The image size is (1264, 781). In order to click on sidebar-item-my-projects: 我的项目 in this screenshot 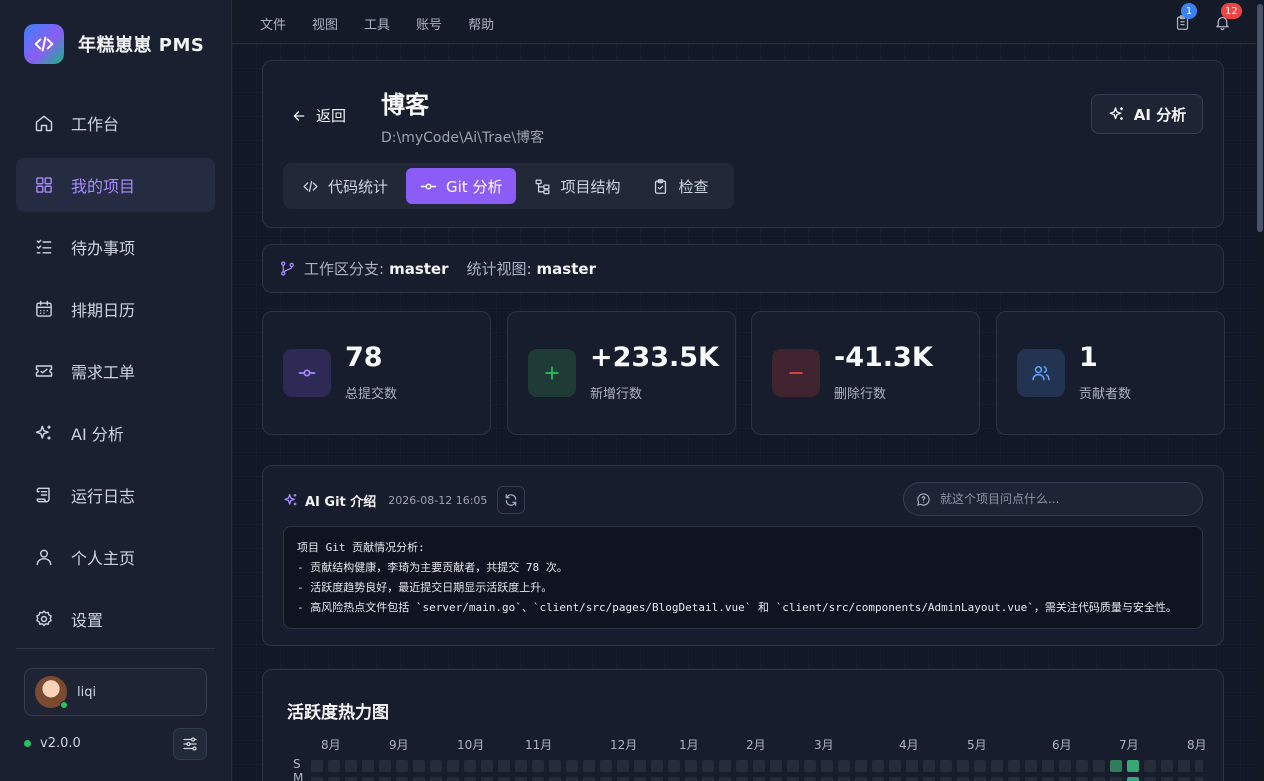, I will do `click(115, 185)`.